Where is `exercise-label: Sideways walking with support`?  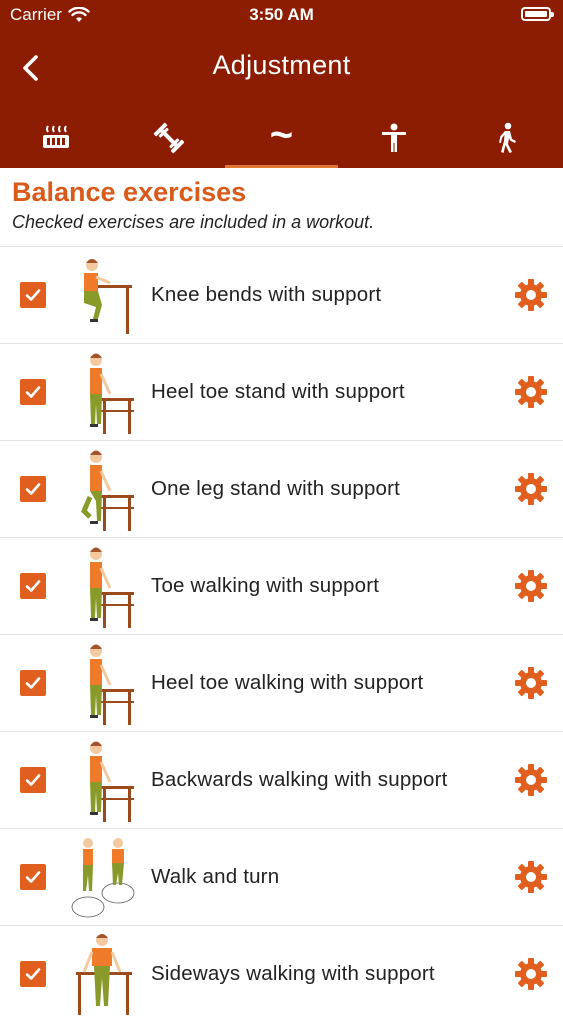
exercise-label: Sideways walking with support is located at coordinates (293, 973).